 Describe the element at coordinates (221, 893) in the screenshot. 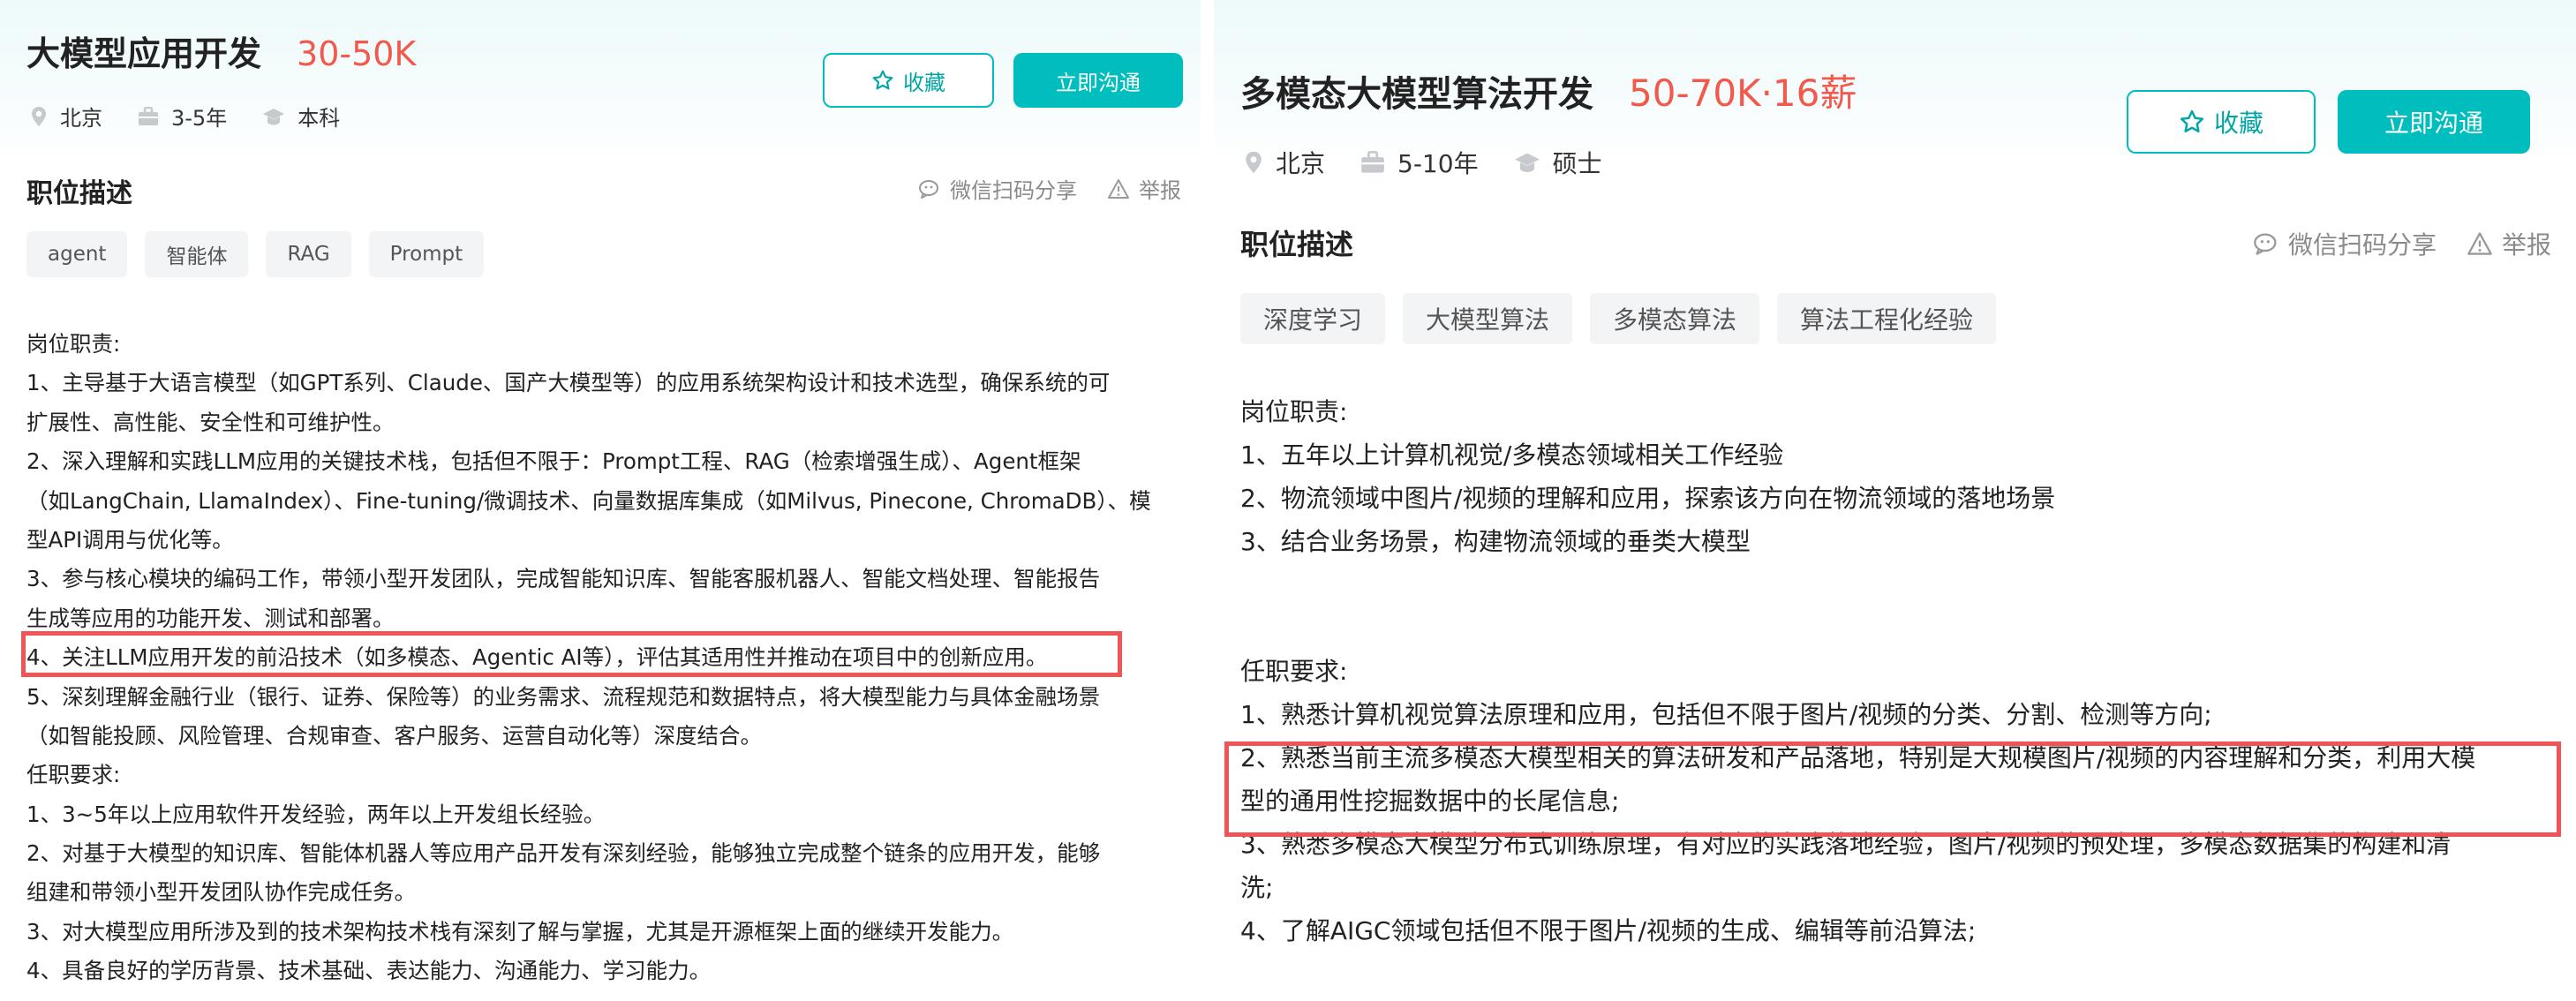

I see `text-line: 组建和带领小型开发团队协作完成任务。` at that location.